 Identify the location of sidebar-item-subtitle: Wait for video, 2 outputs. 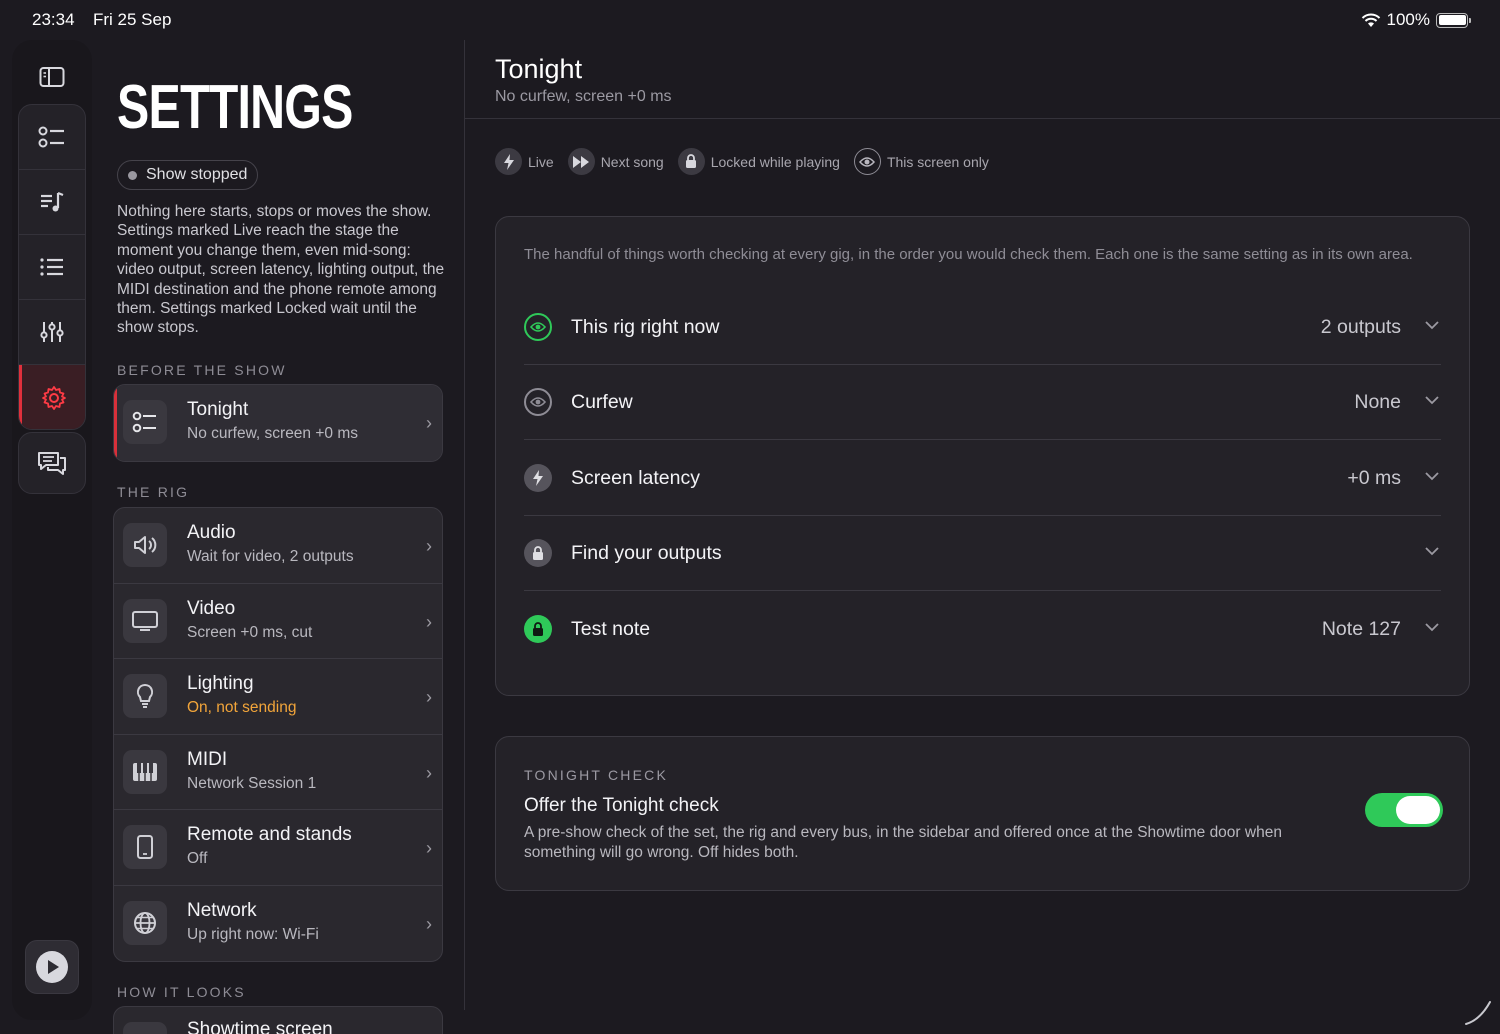
(270, 556).